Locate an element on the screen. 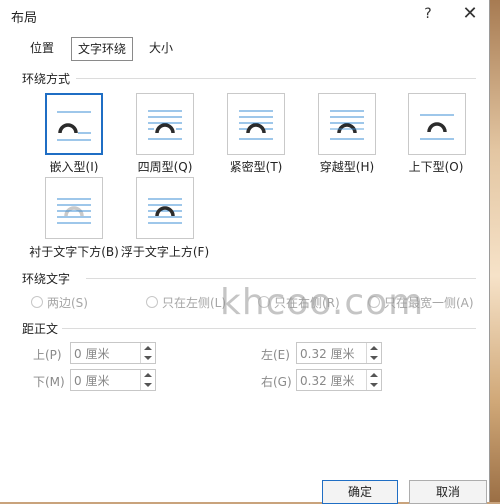  distance-top-label: 上(P) is located at coordinates (47, 355).